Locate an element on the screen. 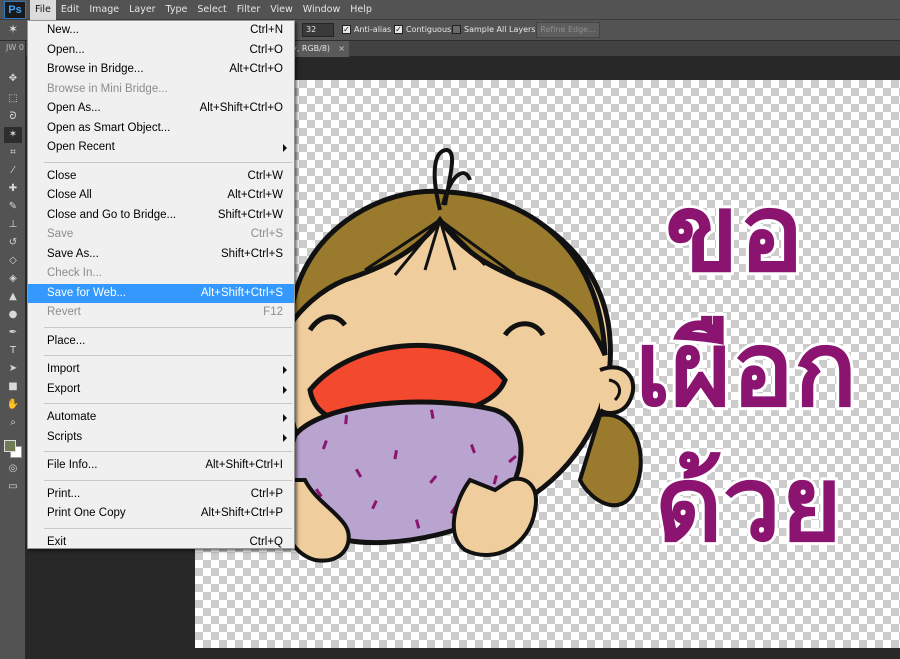 The height and width of the screenshot is (659, 900). menu-item-label: Save is located at coordinates (60, 234).